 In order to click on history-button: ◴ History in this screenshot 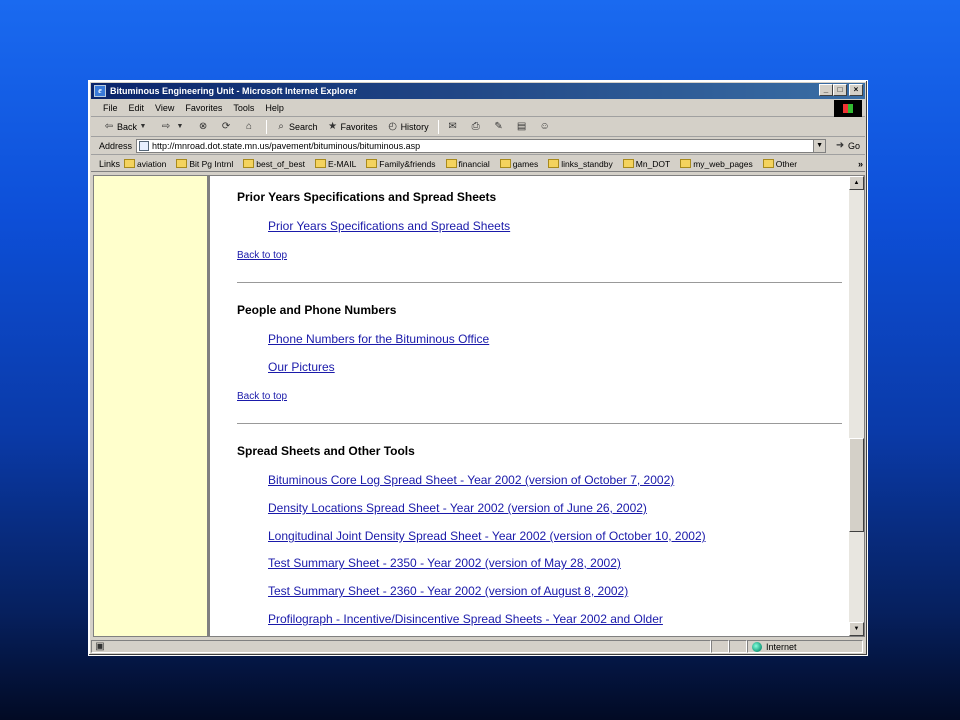, I will do `click(407, 127)`.